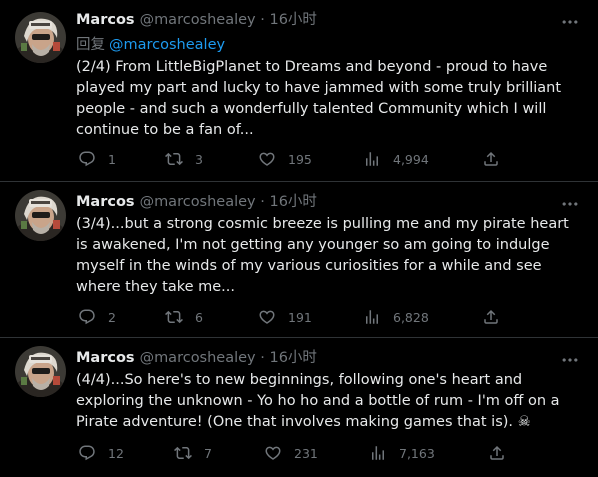 This screenshot has height=477, width=598. I want to click on retweet-count: 7, so click(208, 453).